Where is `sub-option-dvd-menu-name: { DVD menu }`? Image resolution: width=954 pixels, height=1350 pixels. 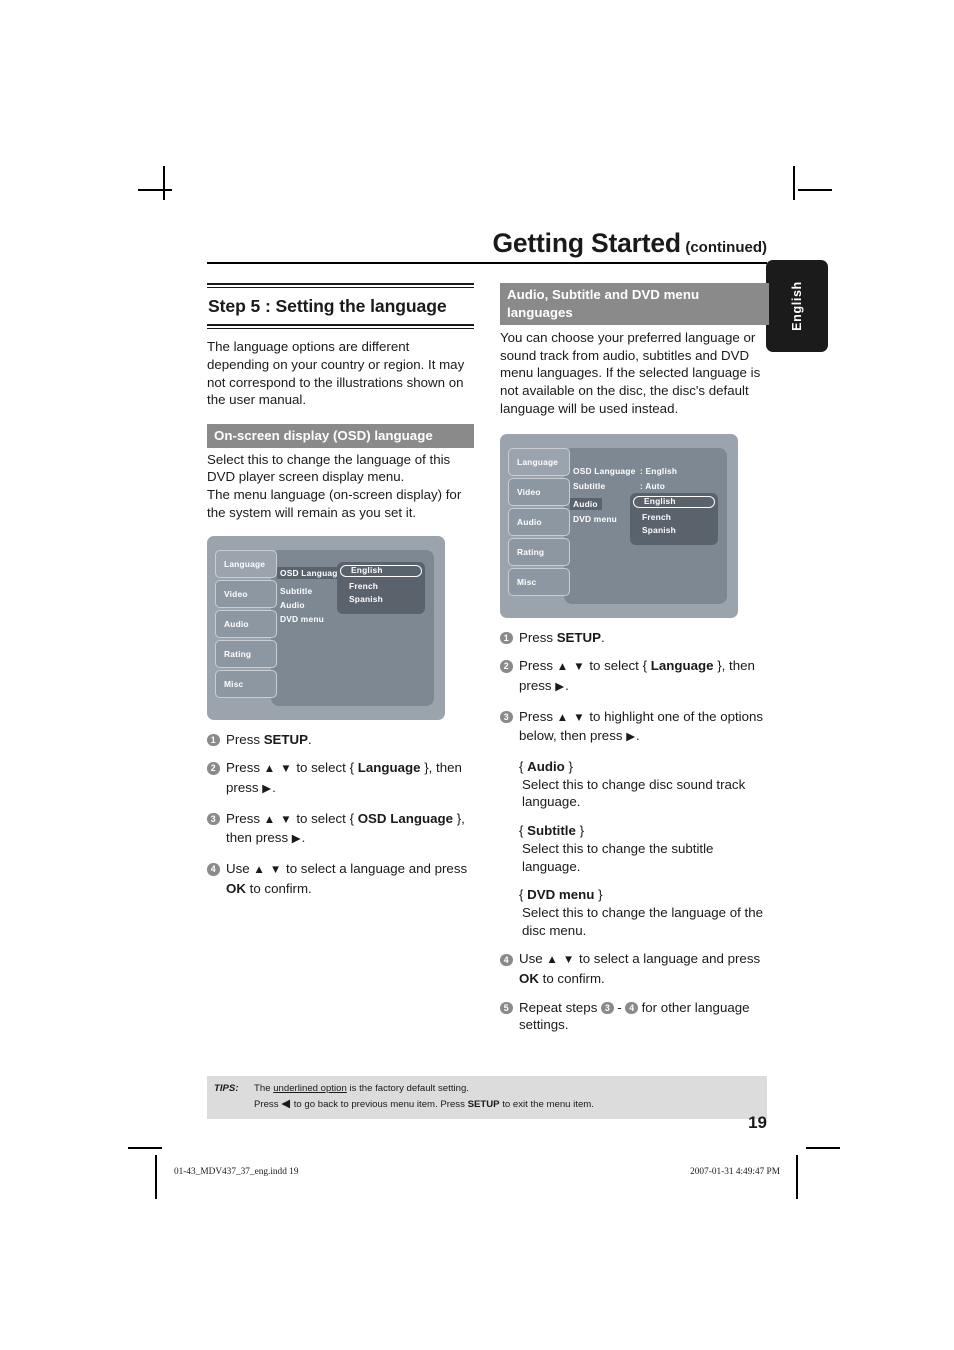 sub-option-dvd-menu-name: { DVD menu } is located at coordinates (561, 895).